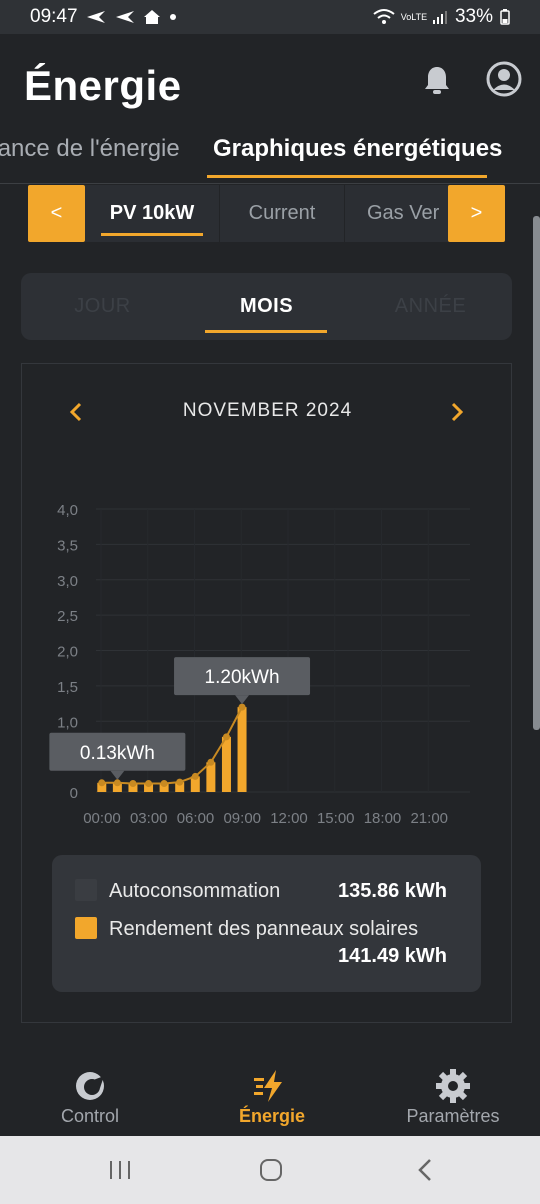  Describe the element at coordinates (392, 956) in the screenshot. I see `legend-value-rendement: 141.49 kWh` at that location.